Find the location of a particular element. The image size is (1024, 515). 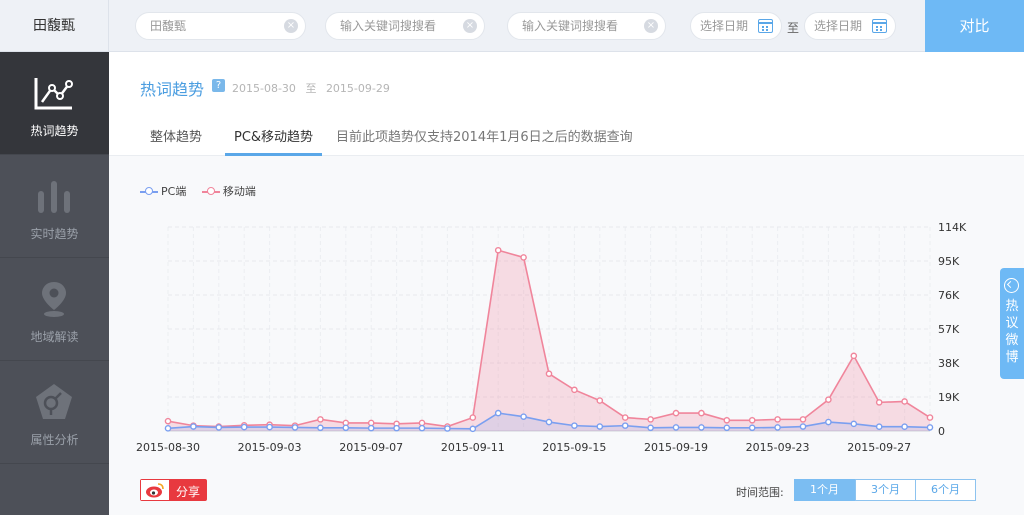

end-date-placeholder: 选择日期 is located at coordinates (838, 26).